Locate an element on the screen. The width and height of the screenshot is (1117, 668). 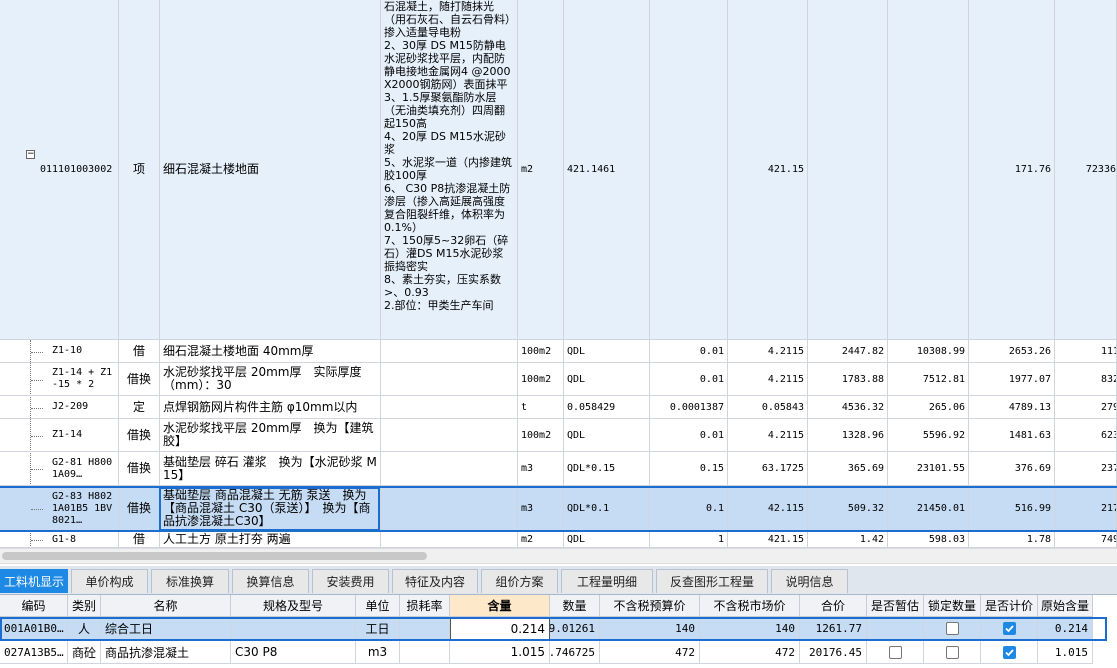
res-cell-original-content: 0.214 is located at coordinates (1065, 628).